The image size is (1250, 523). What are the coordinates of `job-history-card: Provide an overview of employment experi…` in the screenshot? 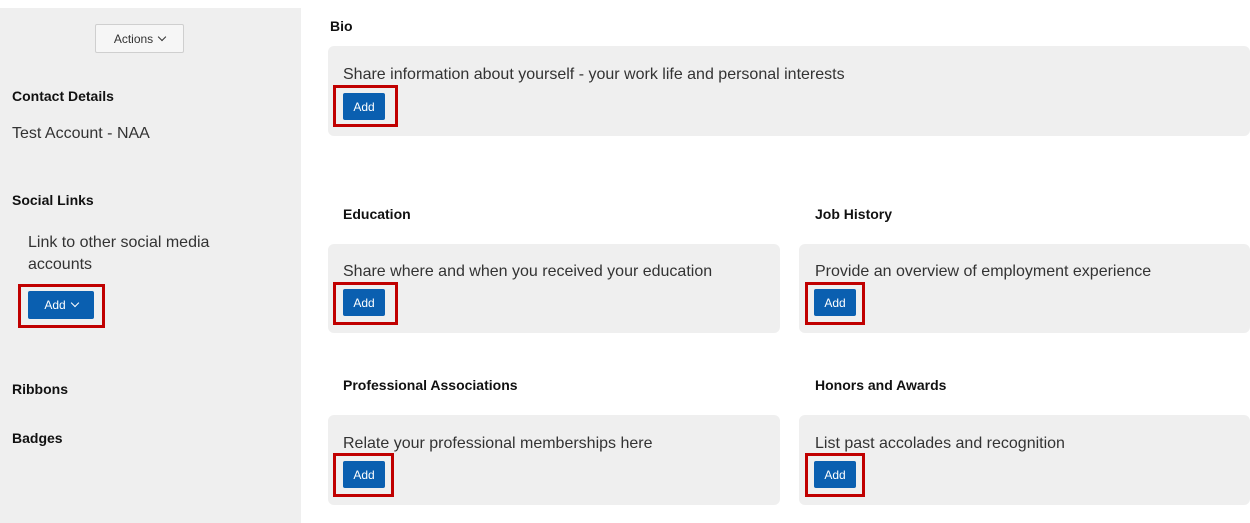 It's located at (1024, 288).